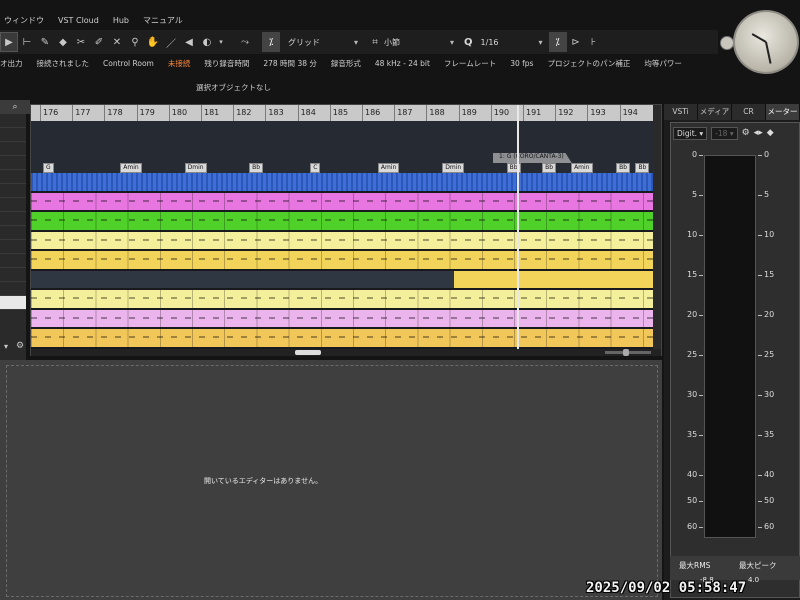 This screenshot has width=800, height=600. I want to click on menu-item-0: ウィンドウ, so click(27, 20).